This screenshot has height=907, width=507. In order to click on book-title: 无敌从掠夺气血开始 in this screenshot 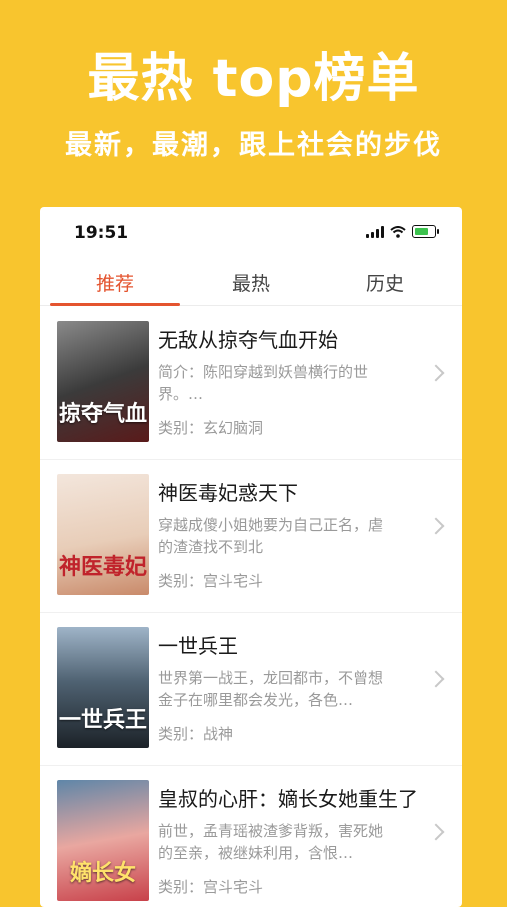, I will do `click(248, 340)`.